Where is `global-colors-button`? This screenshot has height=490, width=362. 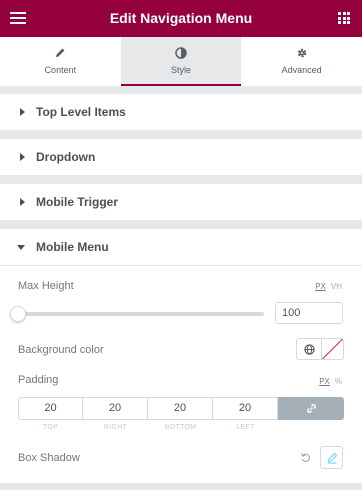 global-colors-button is located at coordinates (309, 349).